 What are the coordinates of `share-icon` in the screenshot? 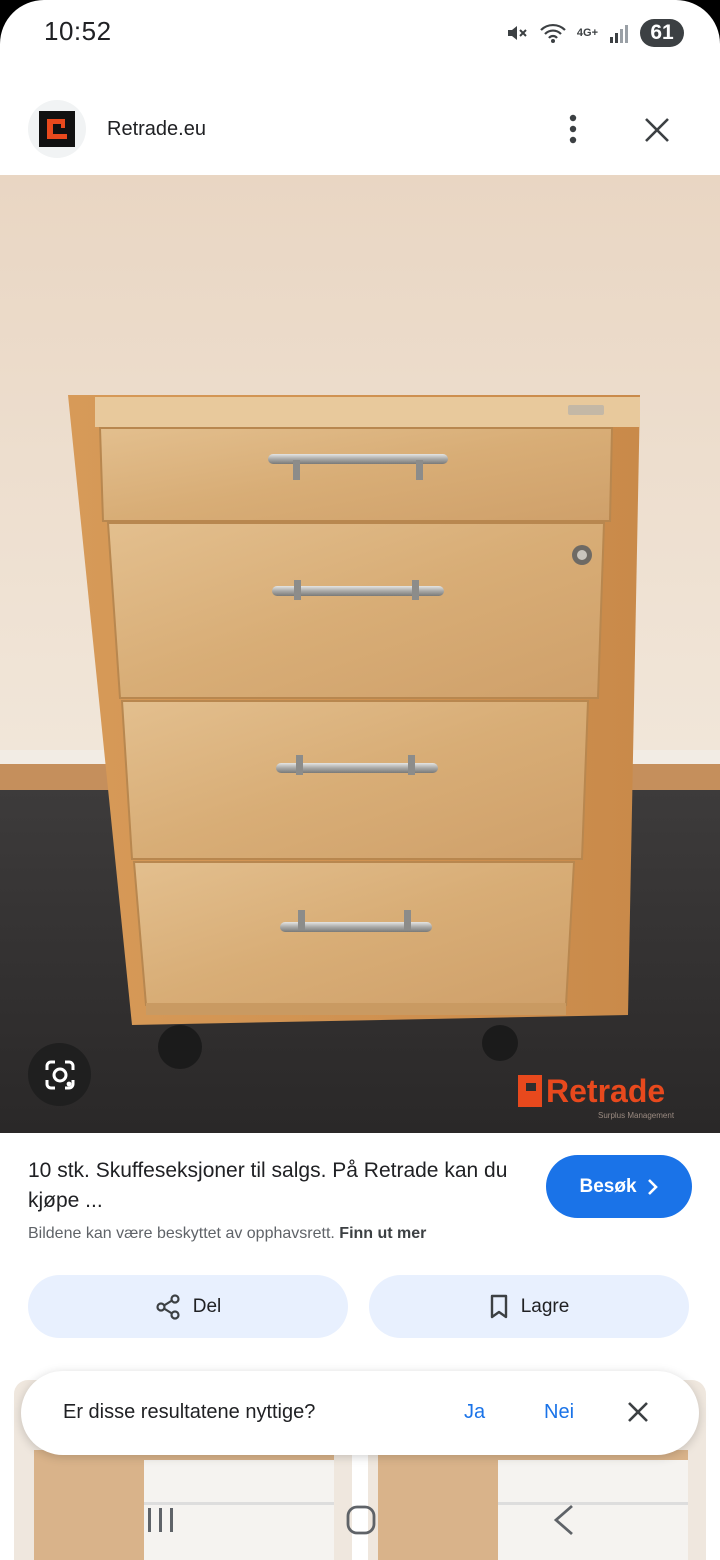 It's located at (168, 1306).